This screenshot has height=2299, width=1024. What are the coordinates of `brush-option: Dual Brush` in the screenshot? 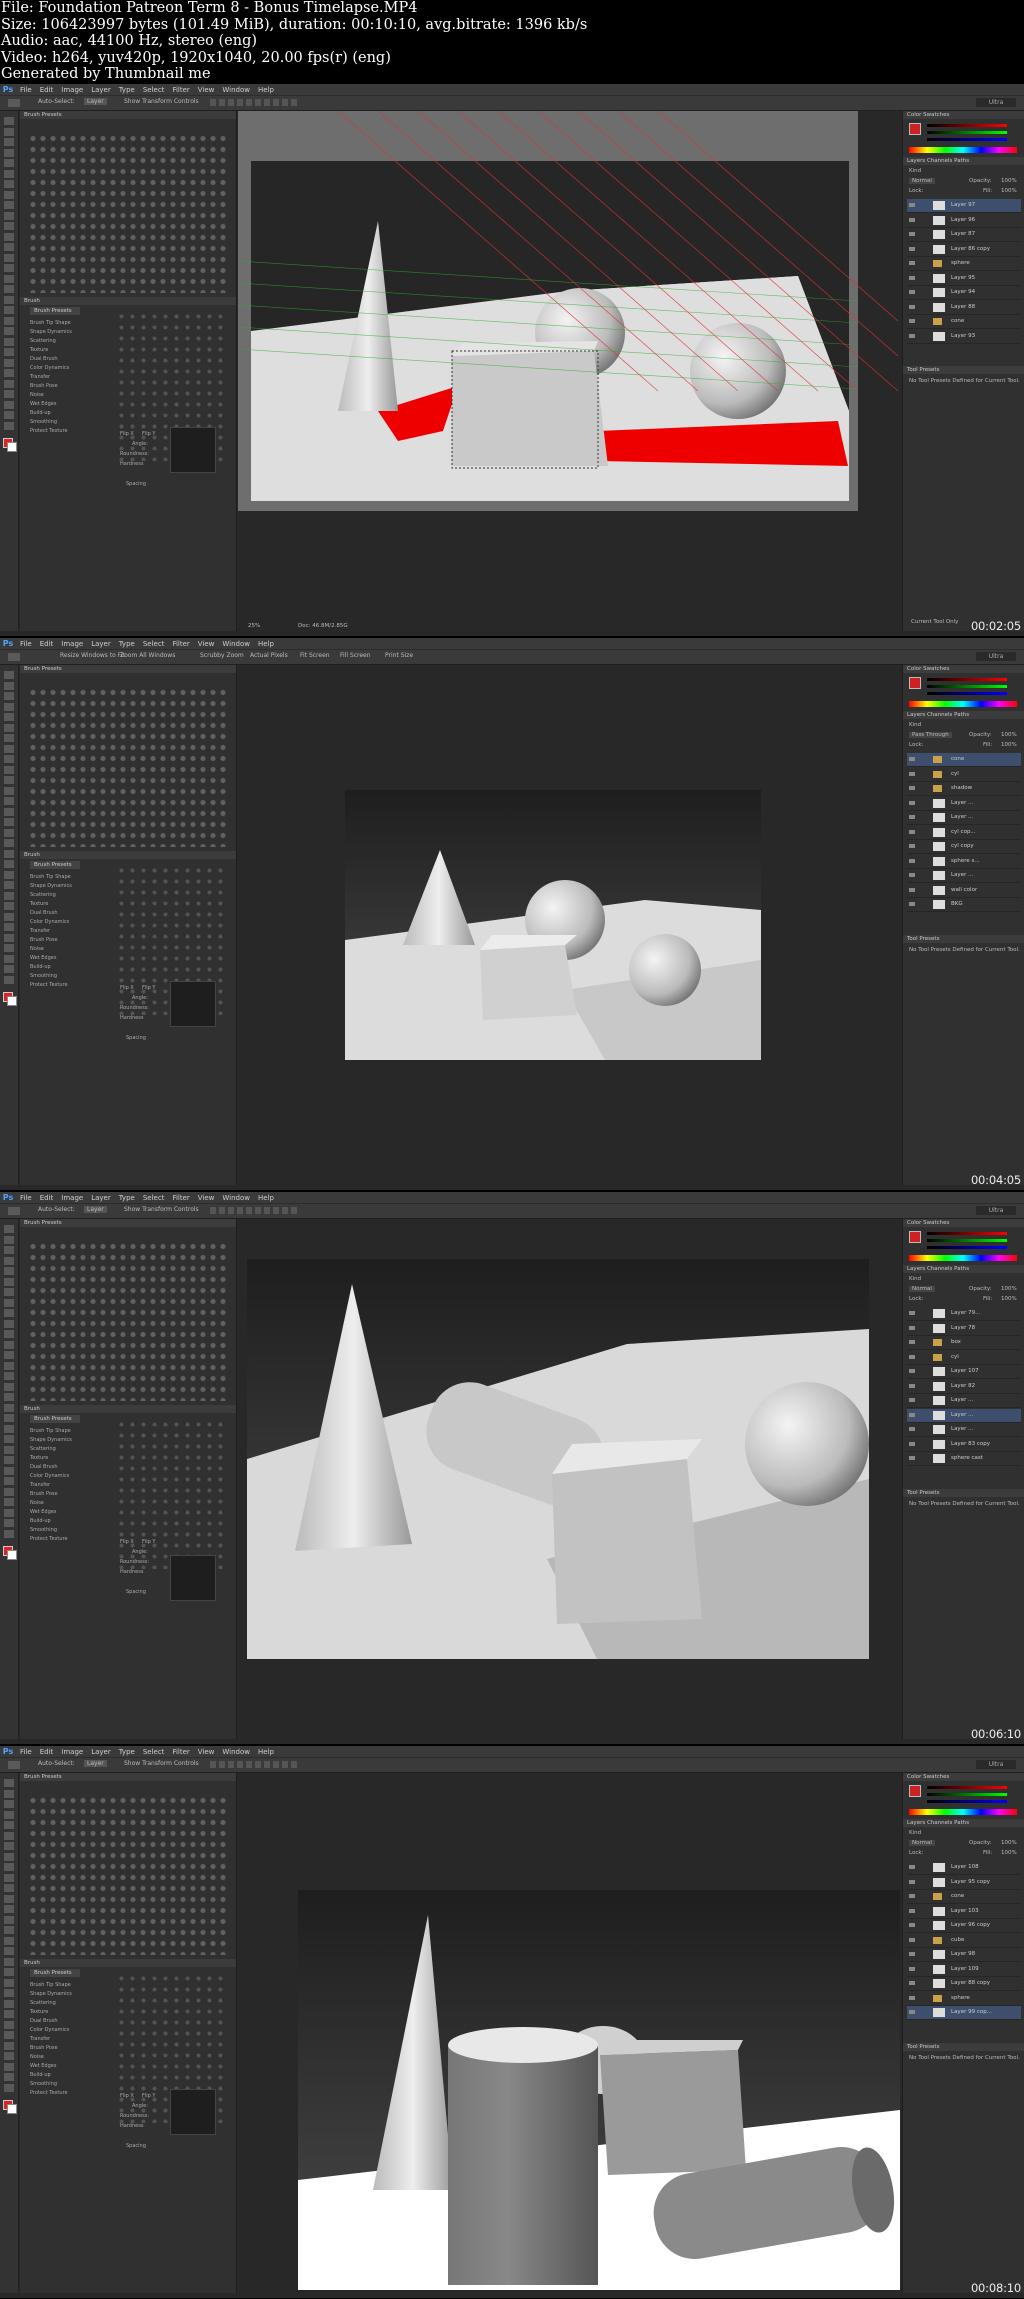 It's located at (70, 1467).